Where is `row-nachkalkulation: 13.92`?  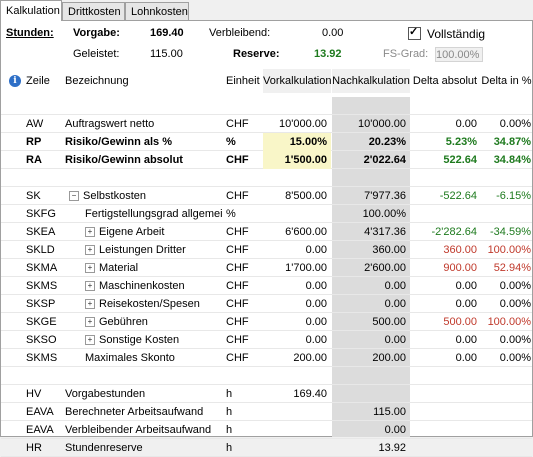 row-nachkalkulation: 13.92 is located at coordinates (392, 448).